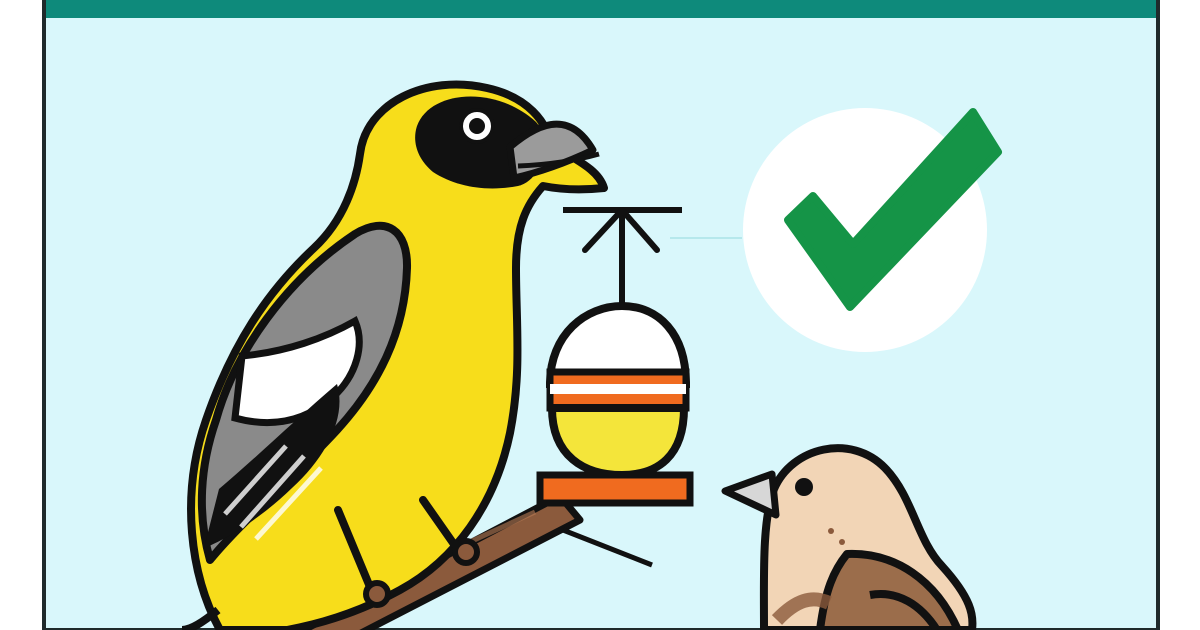 This screenshot has width=1200, height=630. What do you see at coordinates (601, 9) in the screenshot?
I see `top-bar` at bounding box center [601, 9].